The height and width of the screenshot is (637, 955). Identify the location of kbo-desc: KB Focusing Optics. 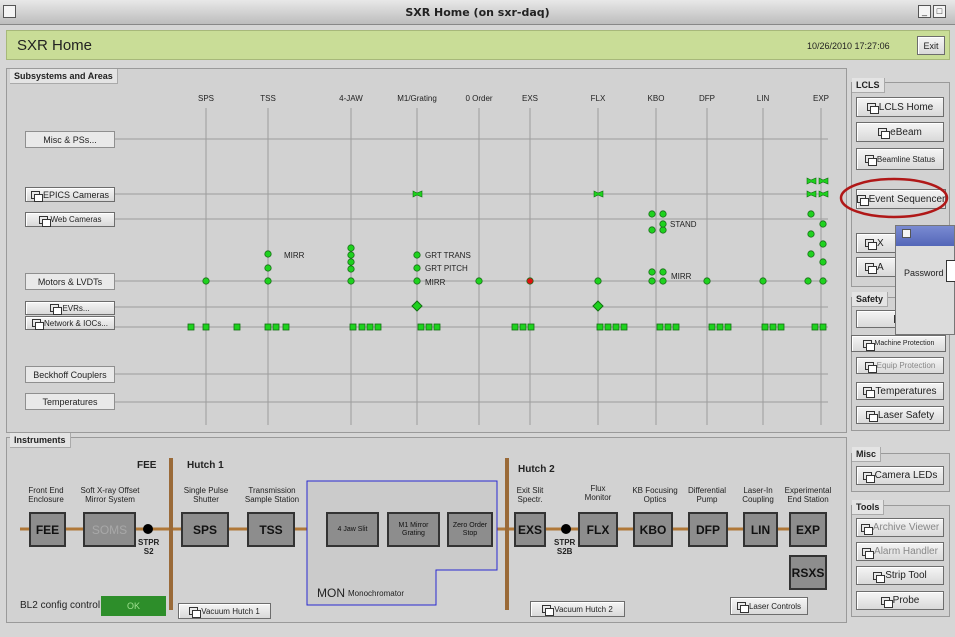
(655, 495).